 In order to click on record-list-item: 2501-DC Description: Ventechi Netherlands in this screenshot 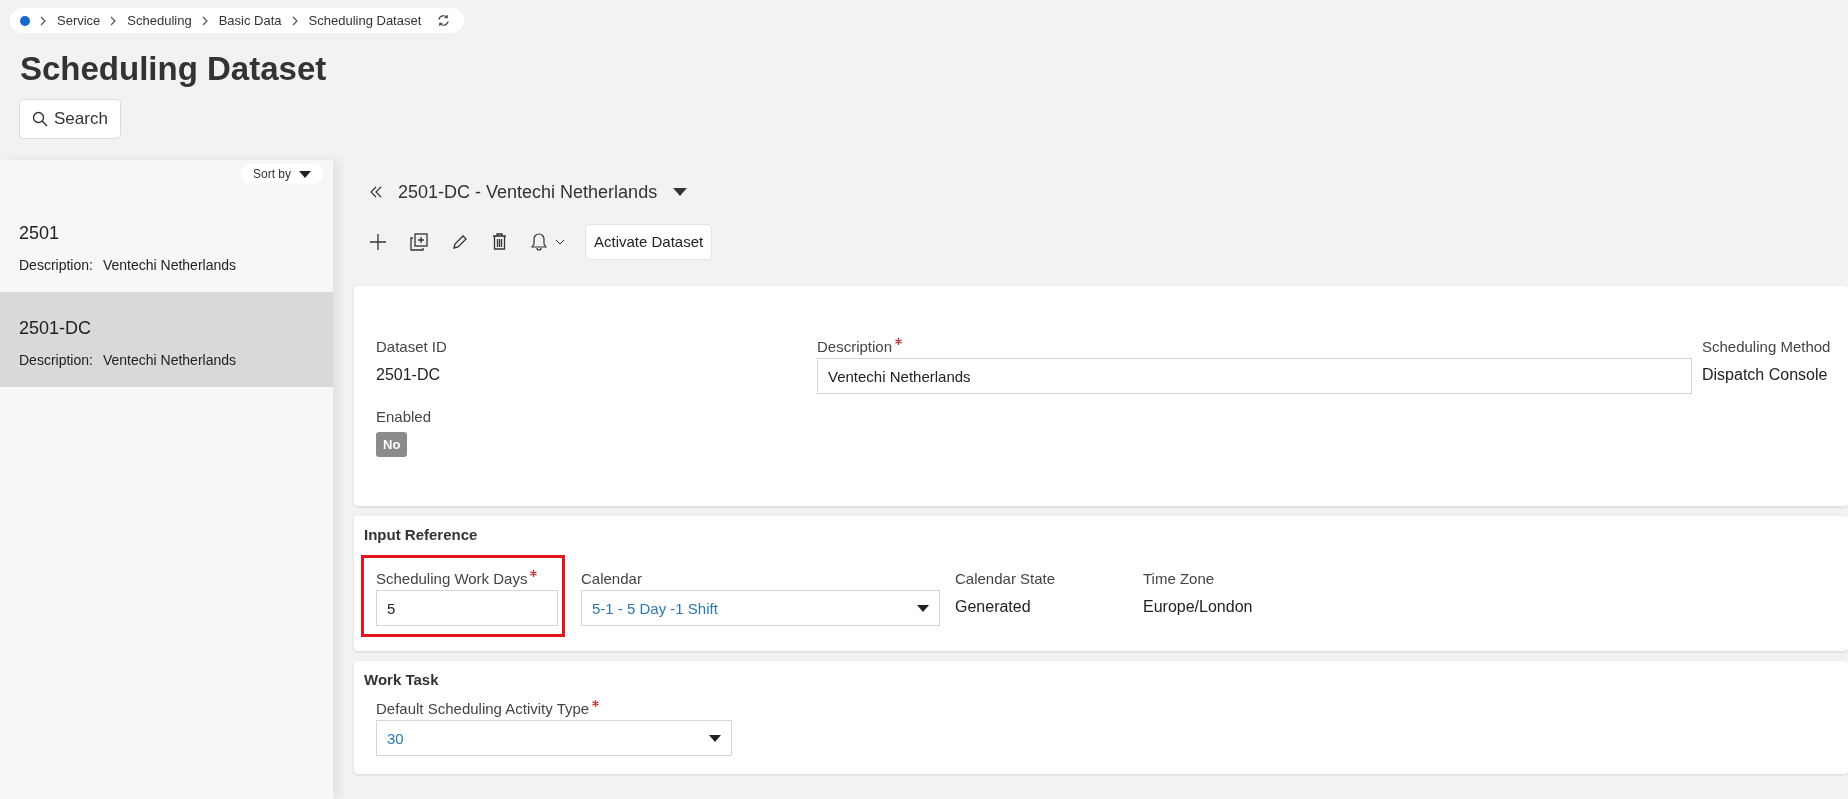, I will do `click(166, 339)`.